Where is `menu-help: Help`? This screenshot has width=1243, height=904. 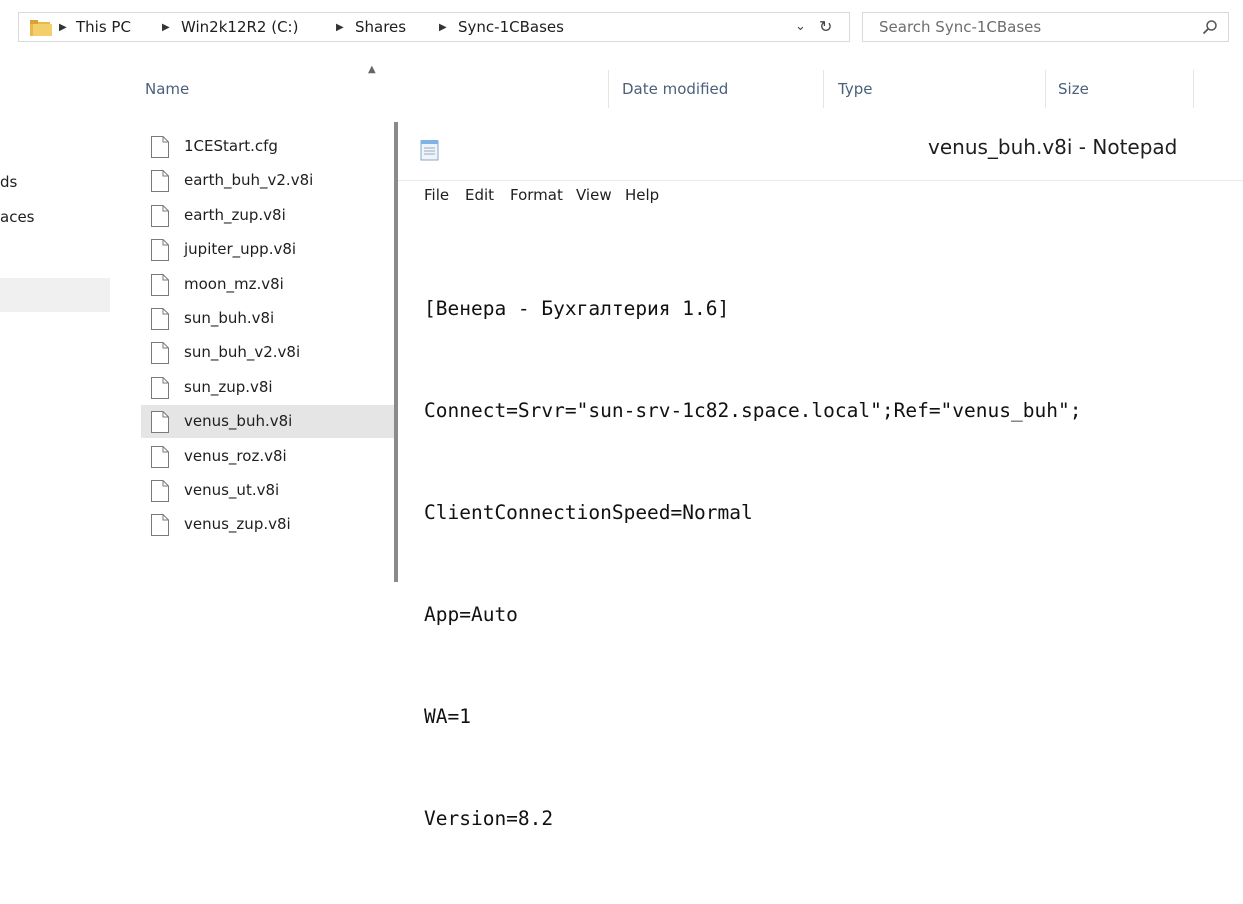 menu-help: Help is located at coordinates (642, 195).